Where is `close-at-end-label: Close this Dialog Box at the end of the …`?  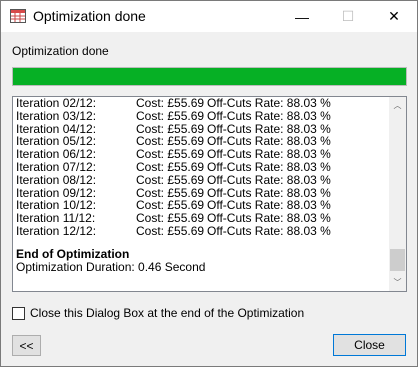
close-at-end-label: Close this Dialog Box at the end of the … is located at coordinates (167, 313).